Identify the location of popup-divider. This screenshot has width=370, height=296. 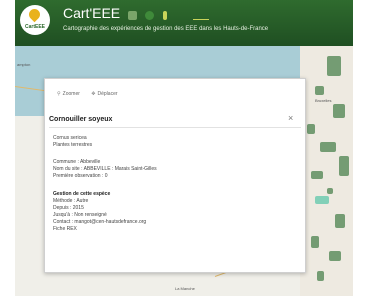
(175, 127).